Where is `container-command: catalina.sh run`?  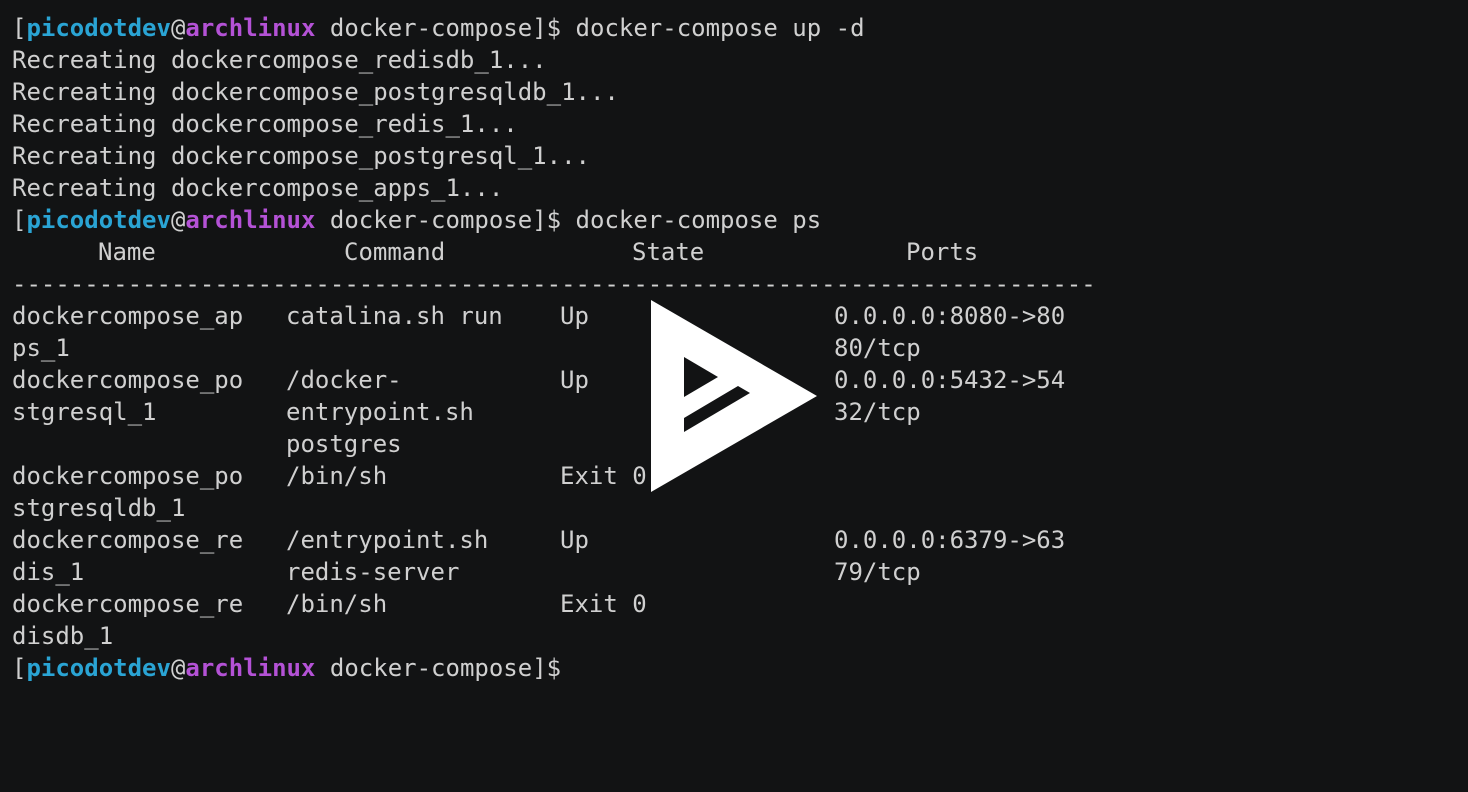
container-command: catalina.sh run is located at coordinates (394, 316).